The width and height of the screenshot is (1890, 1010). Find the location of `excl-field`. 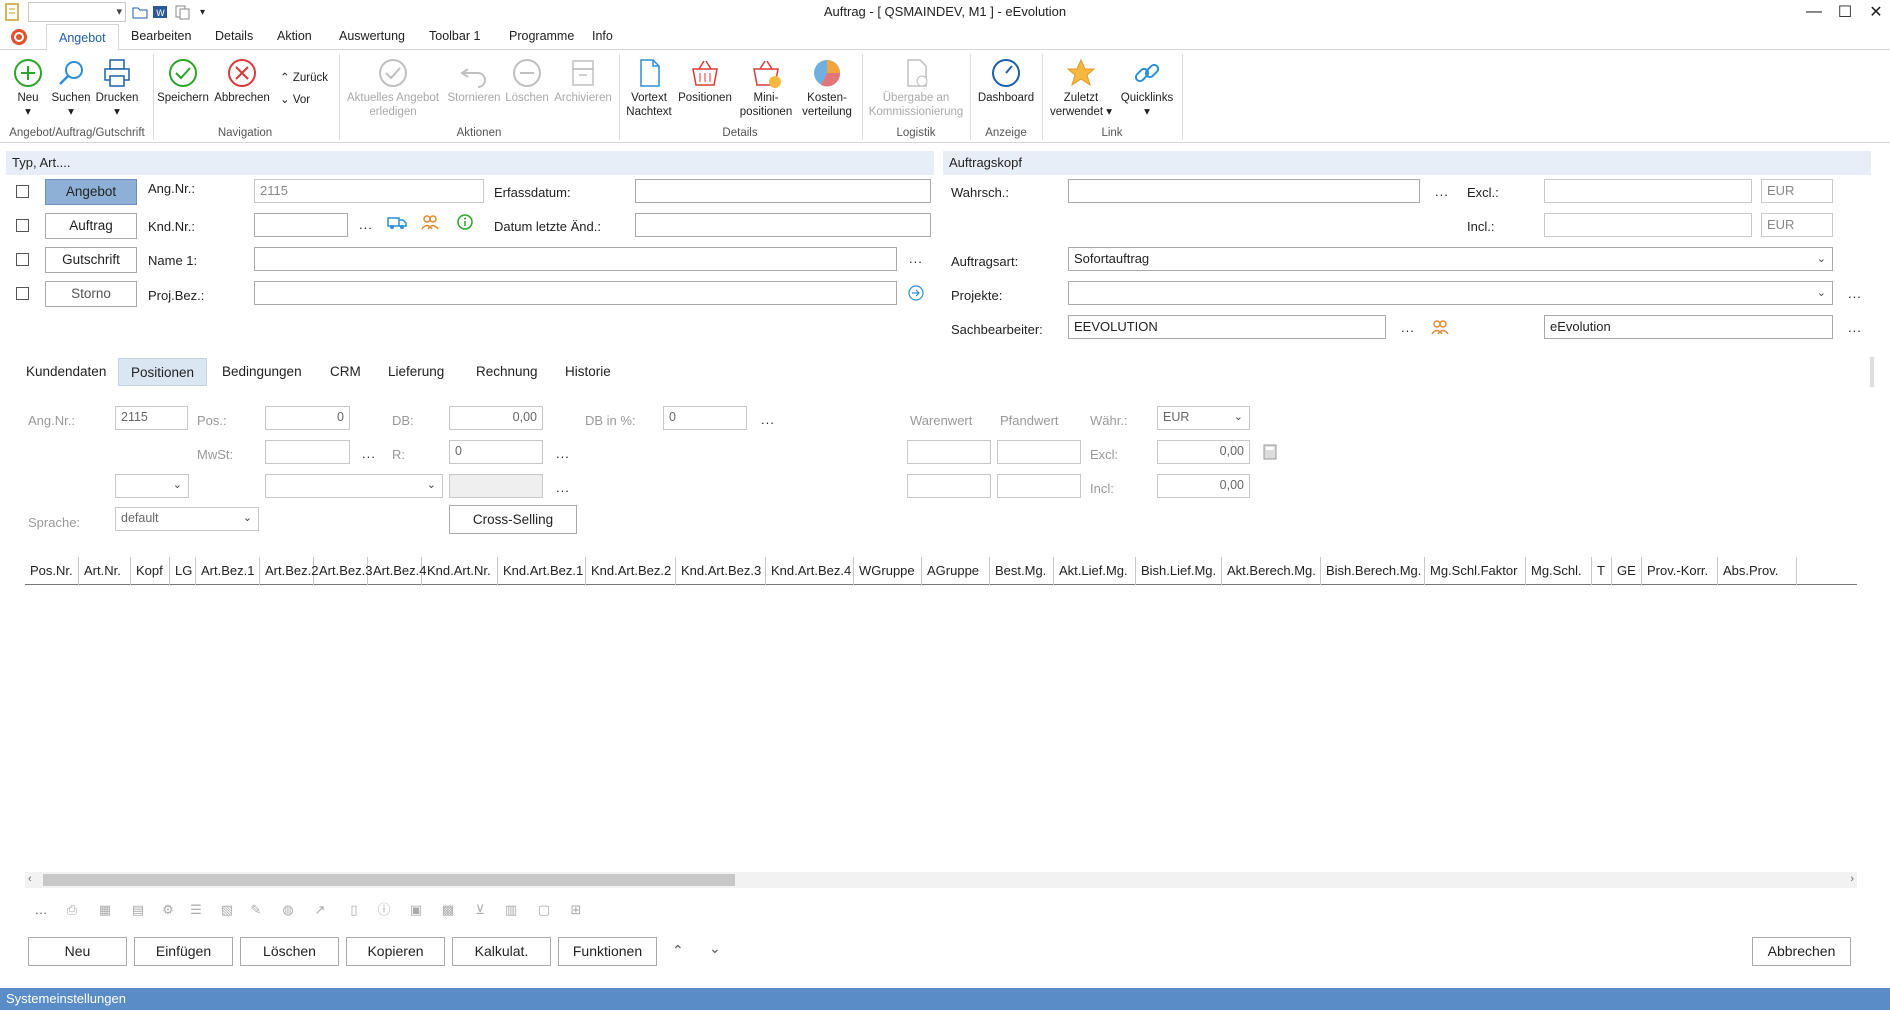

excl-field is located at coordinates (1648, 191).